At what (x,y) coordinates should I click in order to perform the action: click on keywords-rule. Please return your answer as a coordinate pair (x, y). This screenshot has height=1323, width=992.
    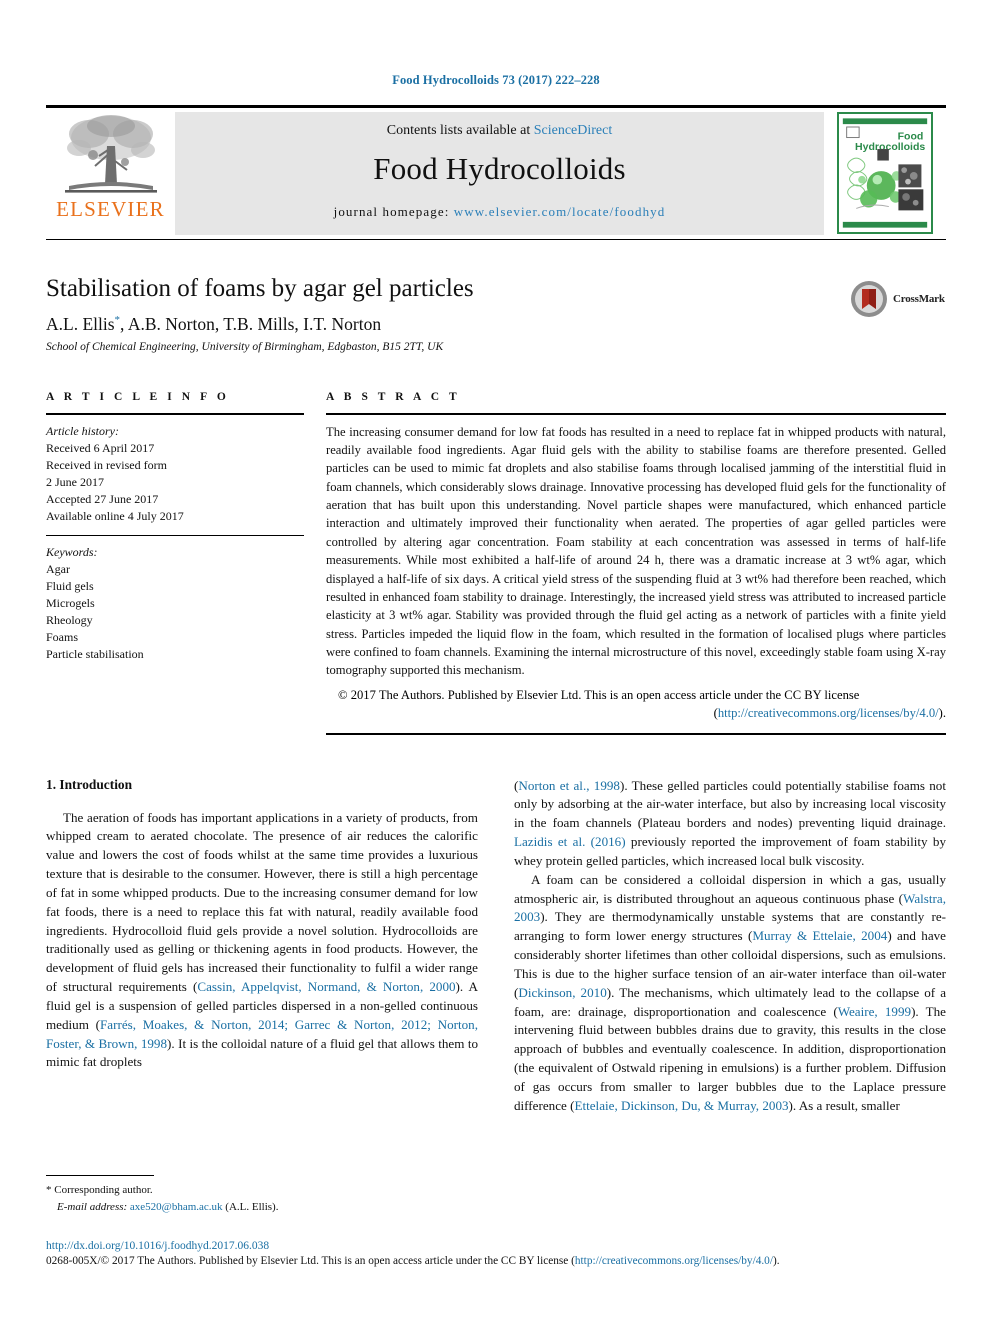
    Looking at the image, I should click on (175, 535).